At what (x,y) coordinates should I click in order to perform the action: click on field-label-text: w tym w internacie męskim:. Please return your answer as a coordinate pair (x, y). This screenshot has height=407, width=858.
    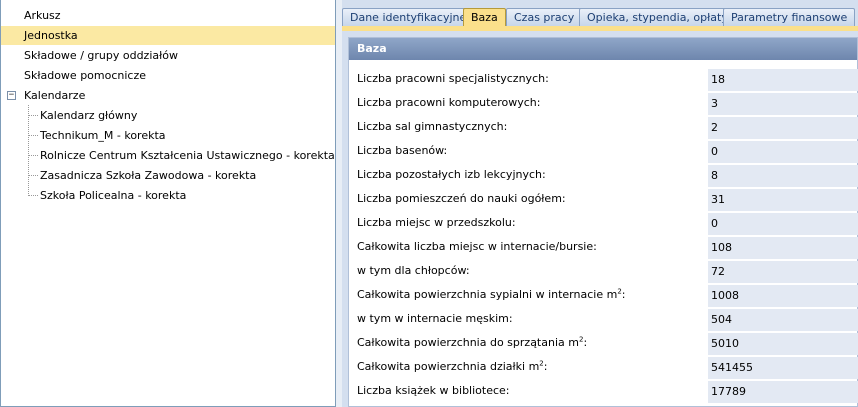
    Looking at the image, I should click on (435, 318).